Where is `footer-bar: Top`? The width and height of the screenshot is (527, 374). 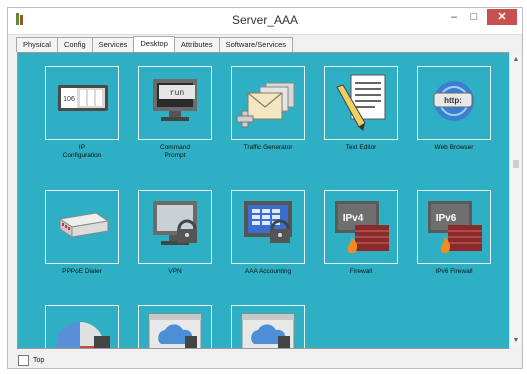 footer-bar: Top is located at coordinates (31, 360).